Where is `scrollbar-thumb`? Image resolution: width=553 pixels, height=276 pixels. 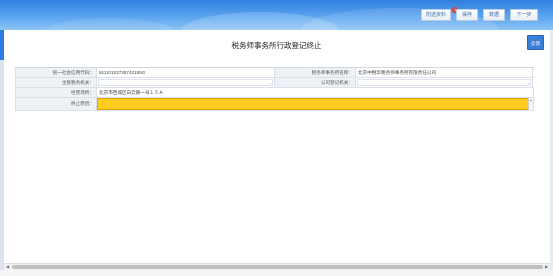 scrollbar-thumb is located at coordinates (277, 267).